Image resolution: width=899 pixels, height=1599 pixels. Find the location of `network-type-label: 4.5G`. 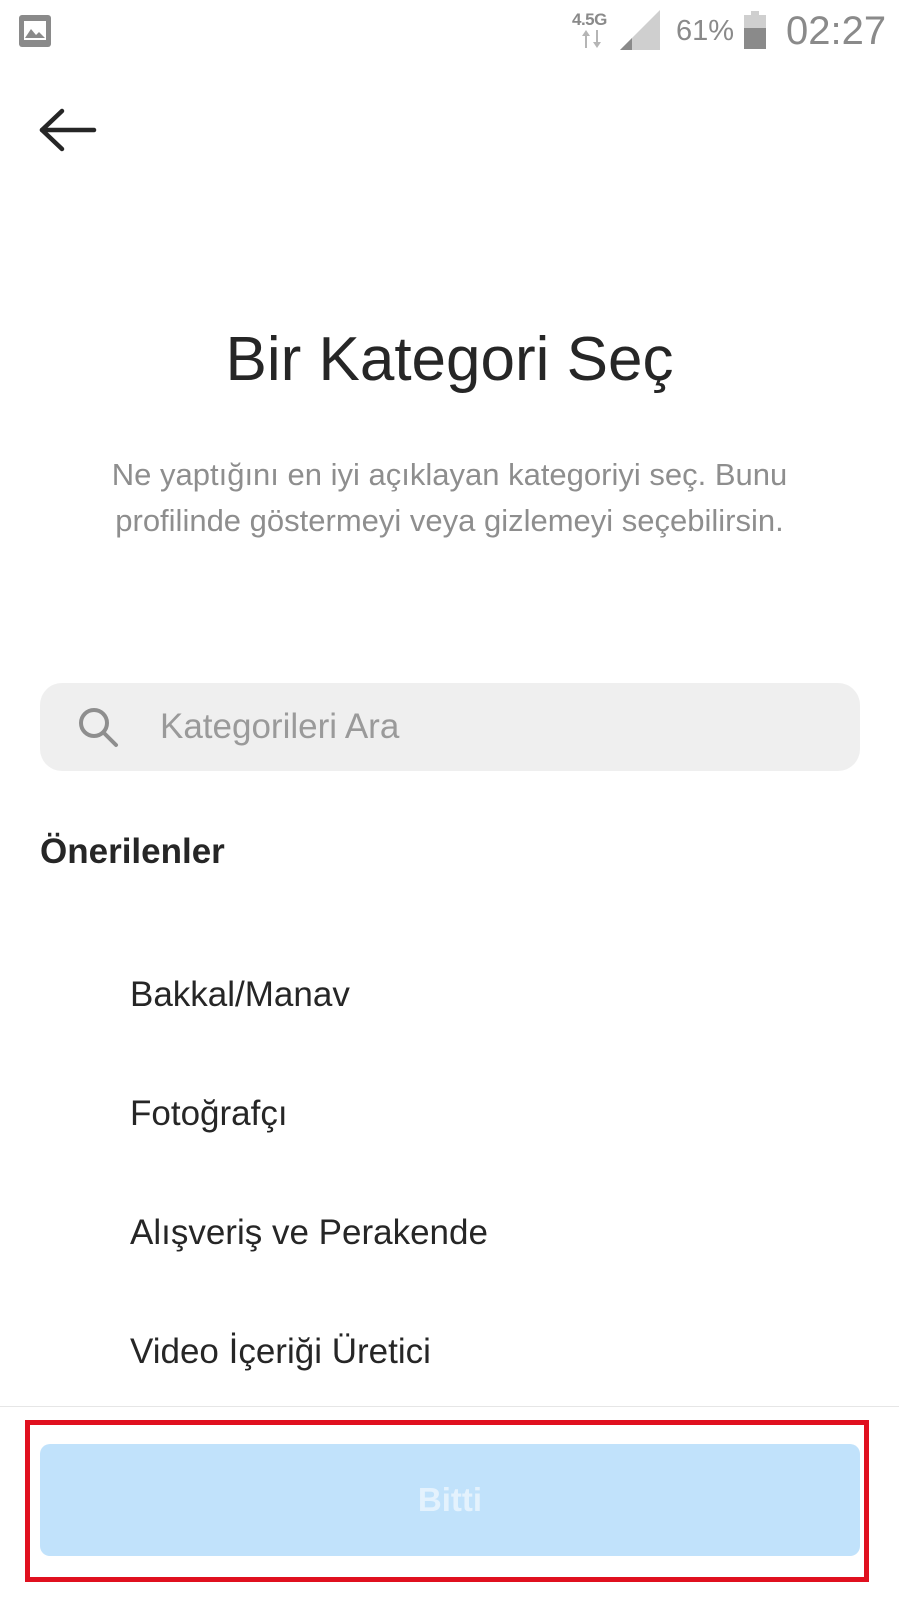

network-type-label: 4.5G is located at coordinates (589, 19).